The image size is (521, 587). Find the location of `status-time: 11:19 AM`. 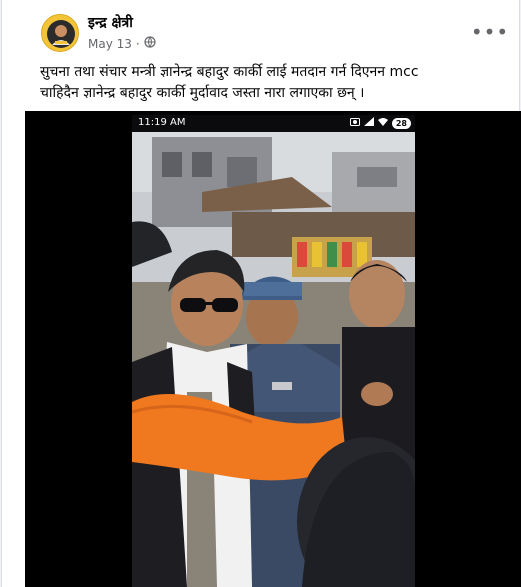

status-time: 11:19 AM is located at coordinates (162, 122).